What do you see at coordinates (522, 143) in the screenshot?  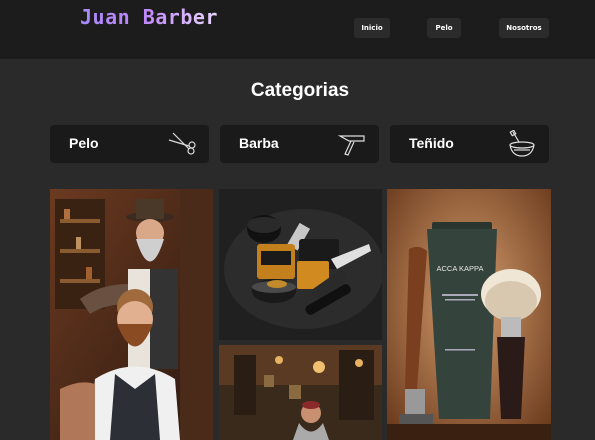 I see `dye-bowl-icon` at bounding box center [522, 143].